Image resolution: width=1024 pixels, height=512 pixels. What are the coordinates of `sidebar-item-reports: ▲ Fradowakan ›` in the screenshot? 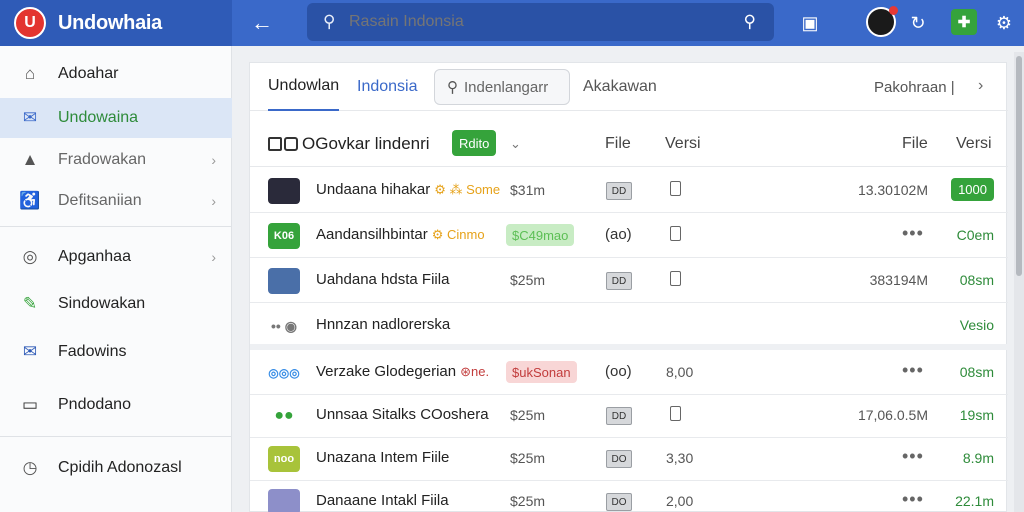 It's located at (116, 160).